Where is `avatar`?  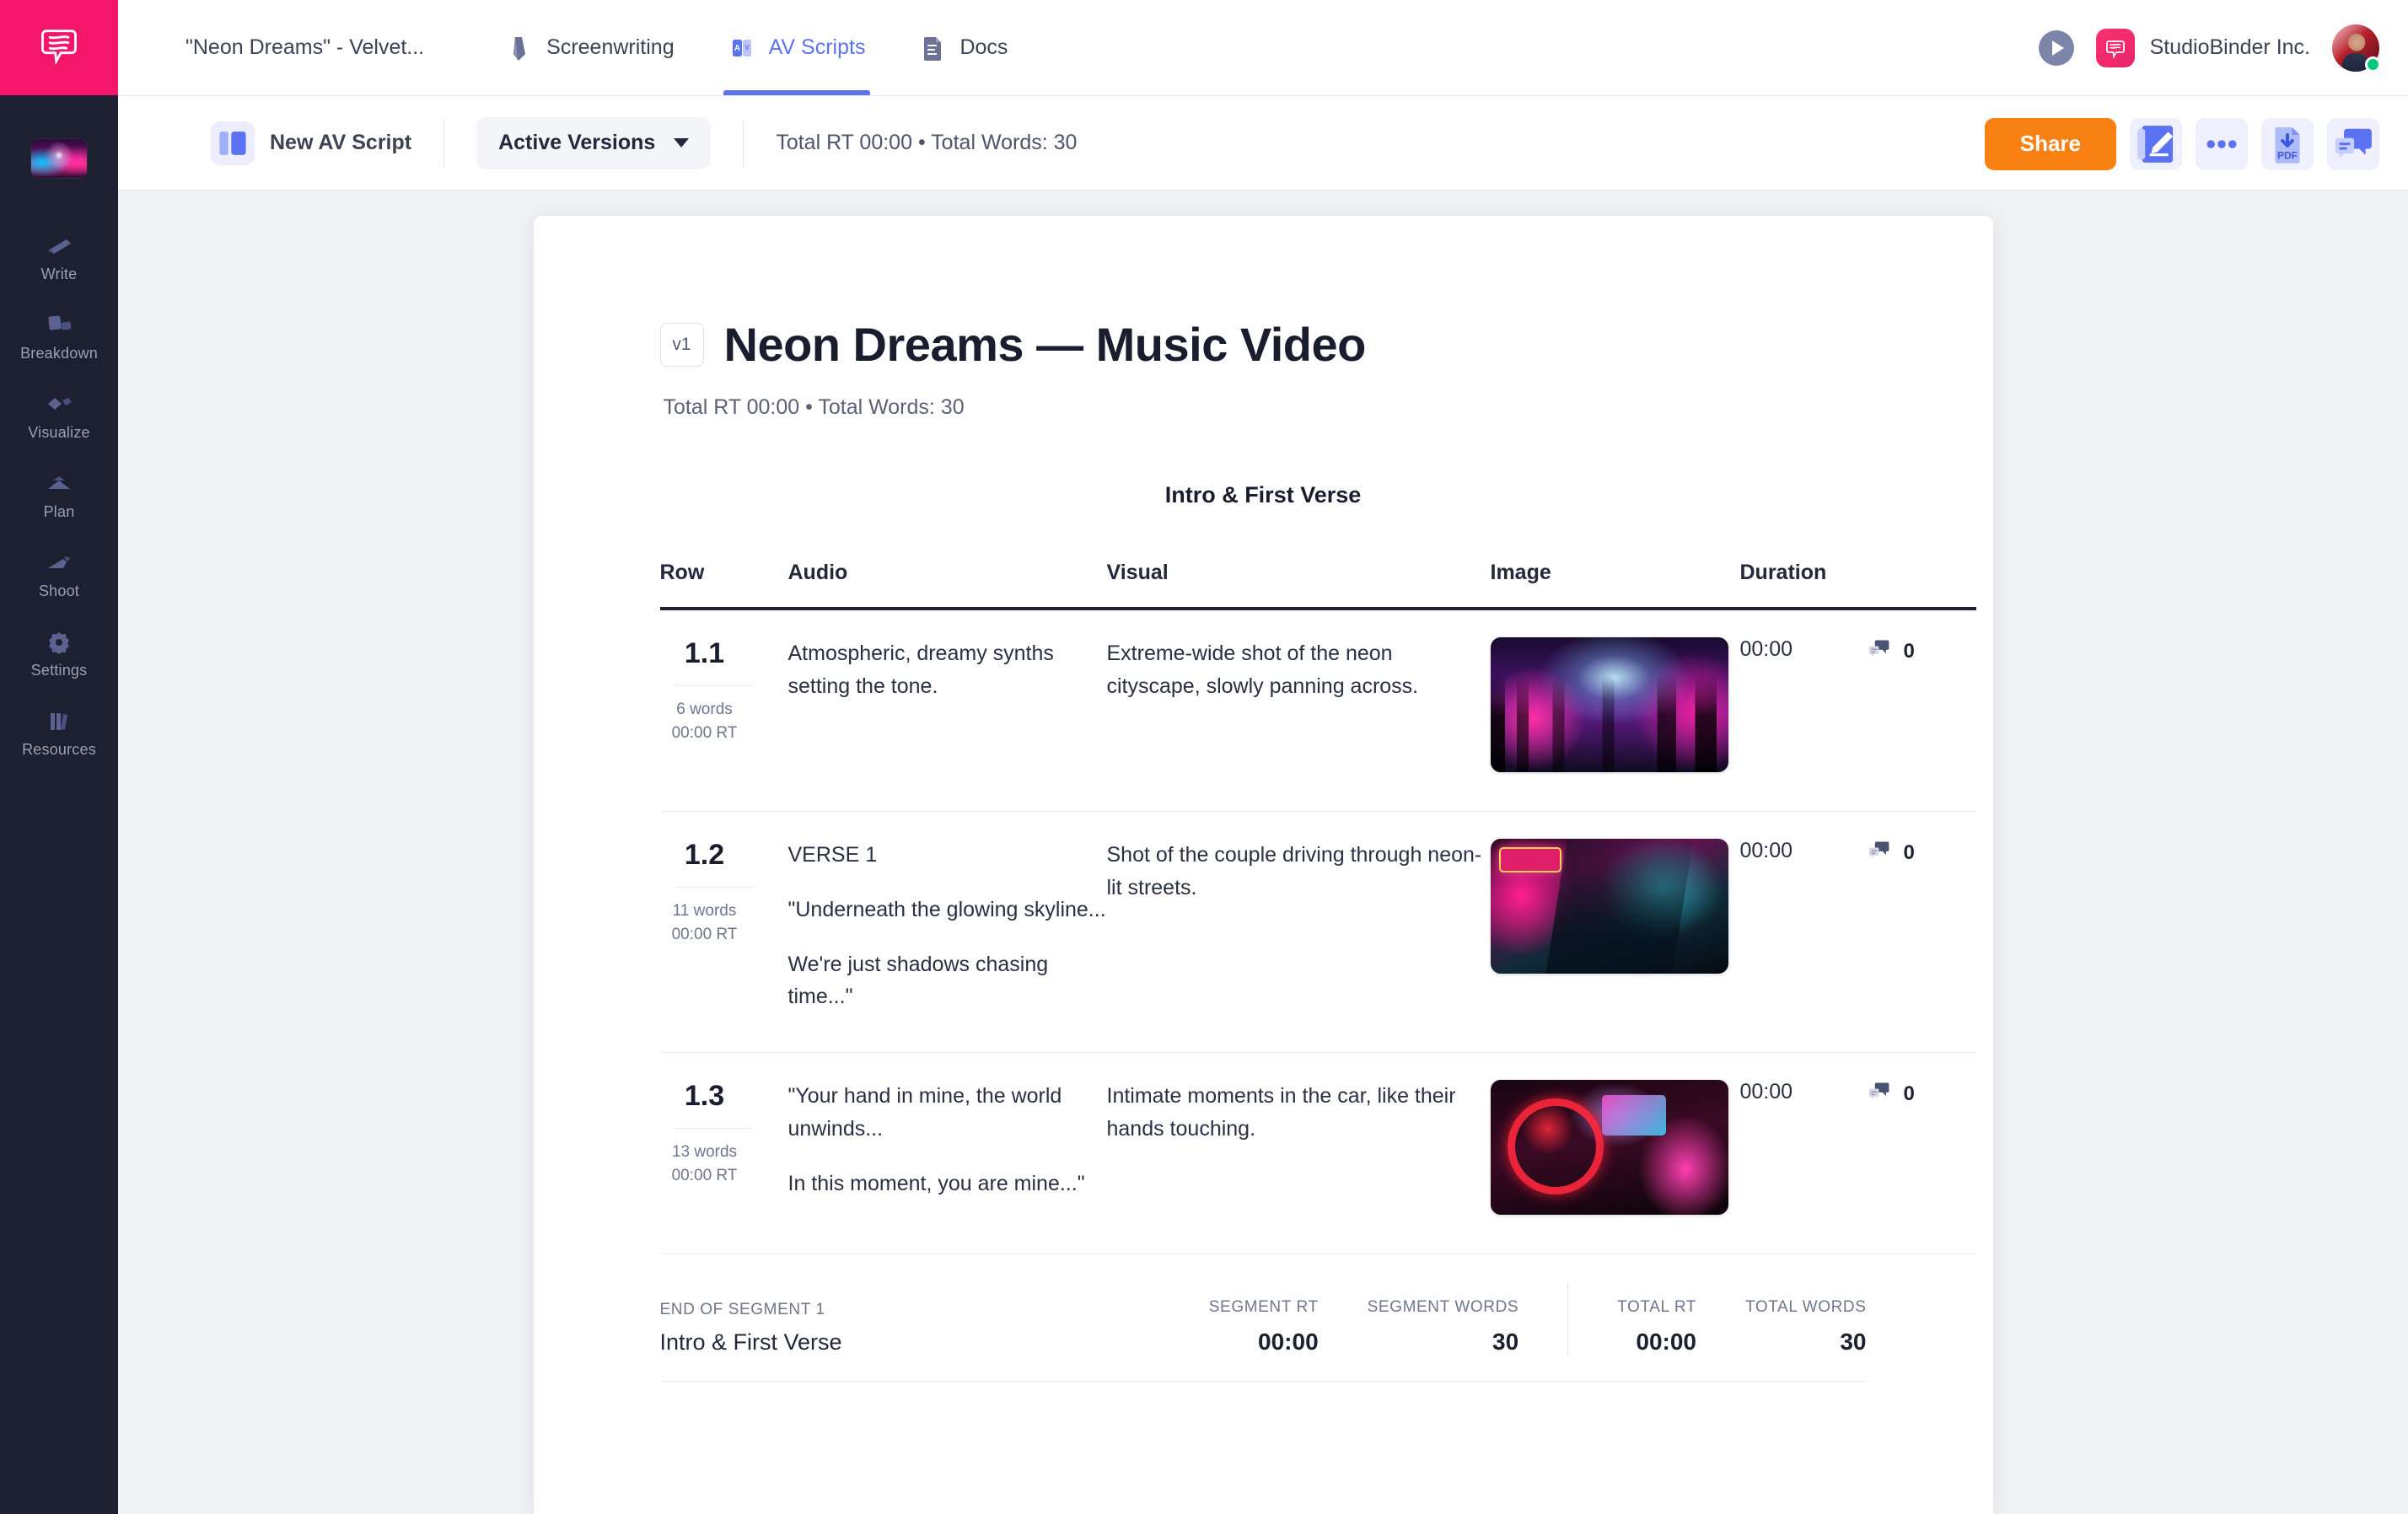
avatar is located at coordinates (2357, 48).